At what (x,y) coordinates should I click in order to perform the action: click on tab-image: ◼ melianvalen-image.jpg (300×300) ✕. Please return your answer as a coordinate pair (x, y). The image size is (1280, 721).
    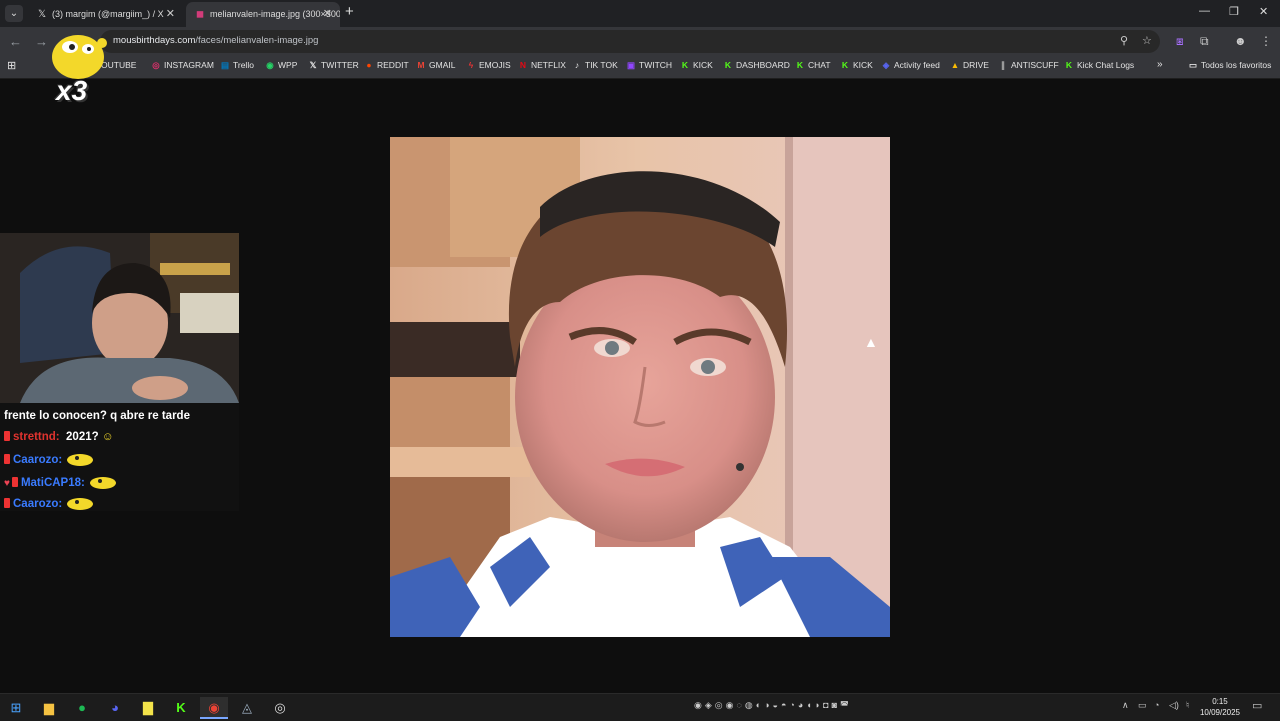
    Looking at the image, I should click on (263, 14).